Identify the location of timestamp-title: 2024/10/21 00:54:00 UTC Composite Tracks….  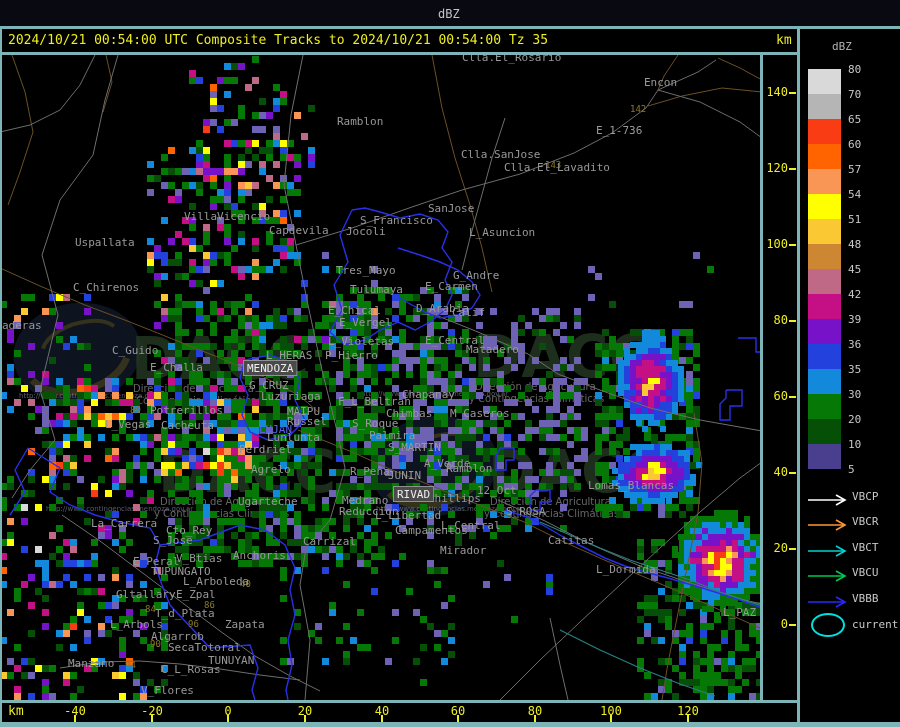
(278, 40).